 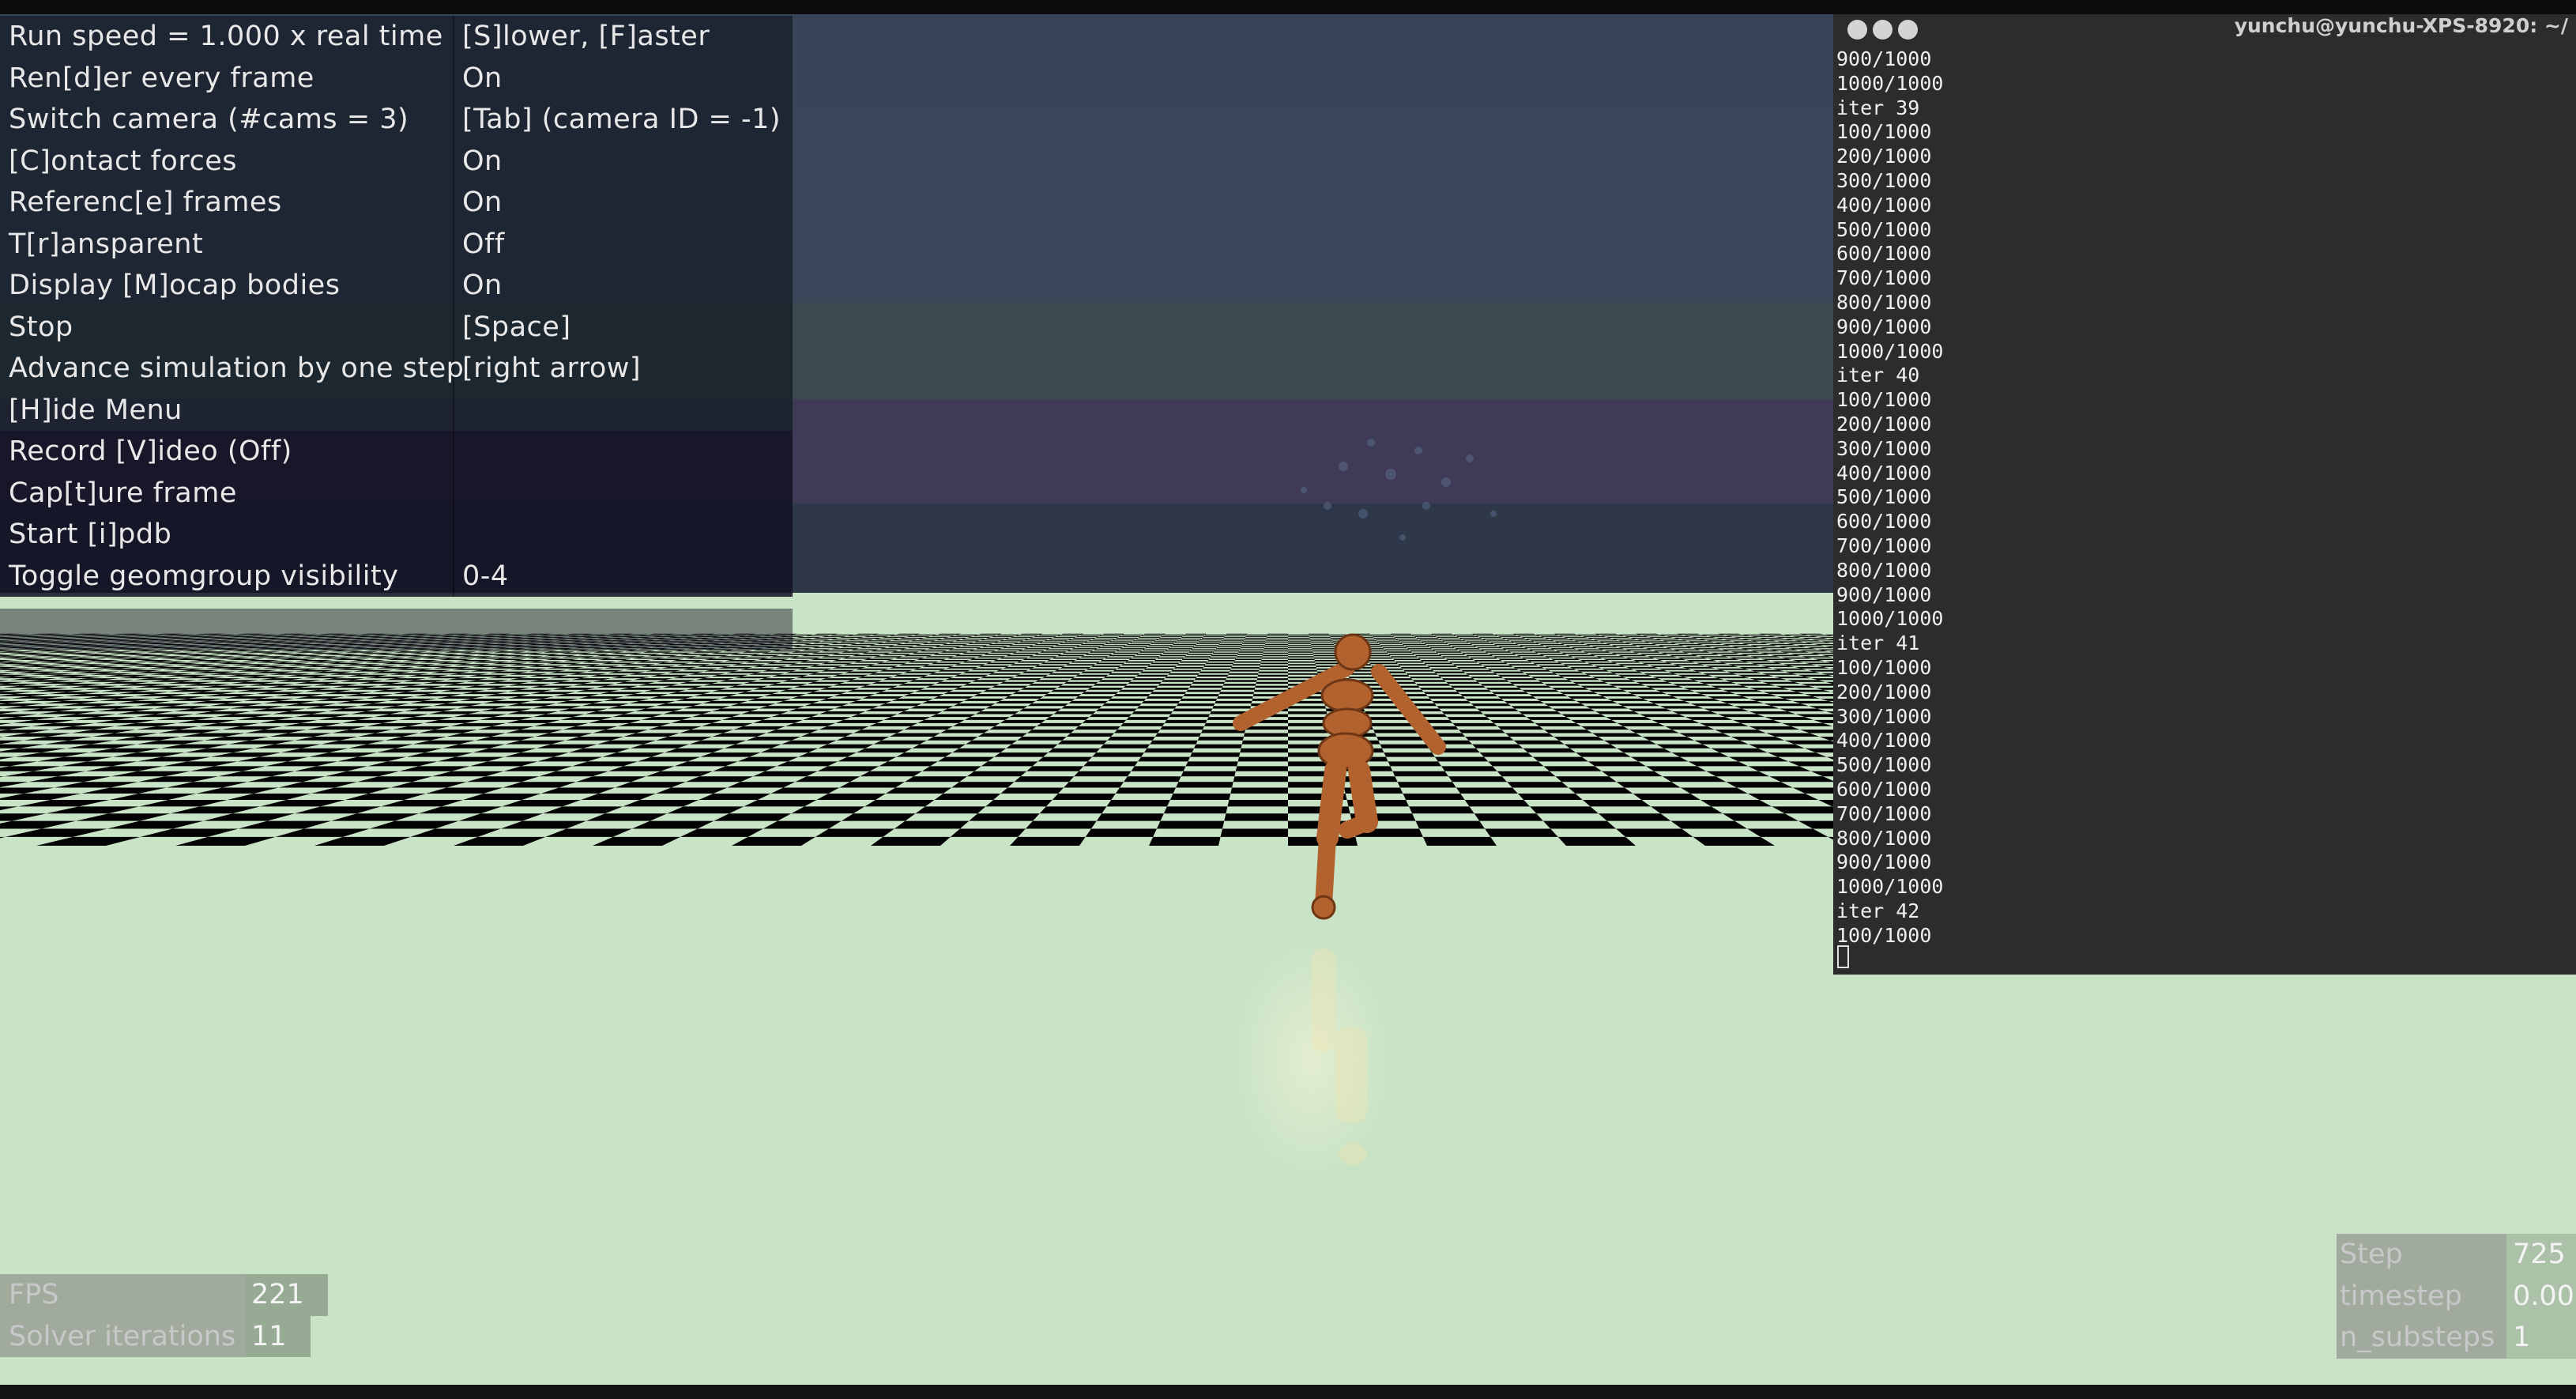 I want to click on fps-value: 221, so click(x=286, y=1295).